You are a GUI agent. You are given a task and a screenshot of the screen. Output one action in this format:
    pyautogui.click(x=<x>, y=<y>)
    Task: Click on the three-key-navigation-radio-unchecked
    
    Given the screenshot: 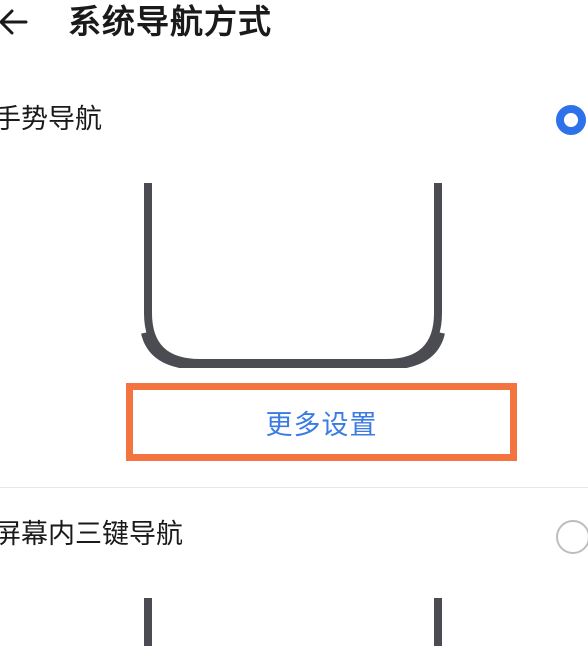 What is the action you would take?
    pyautogui.click(x=572, y=537)
    